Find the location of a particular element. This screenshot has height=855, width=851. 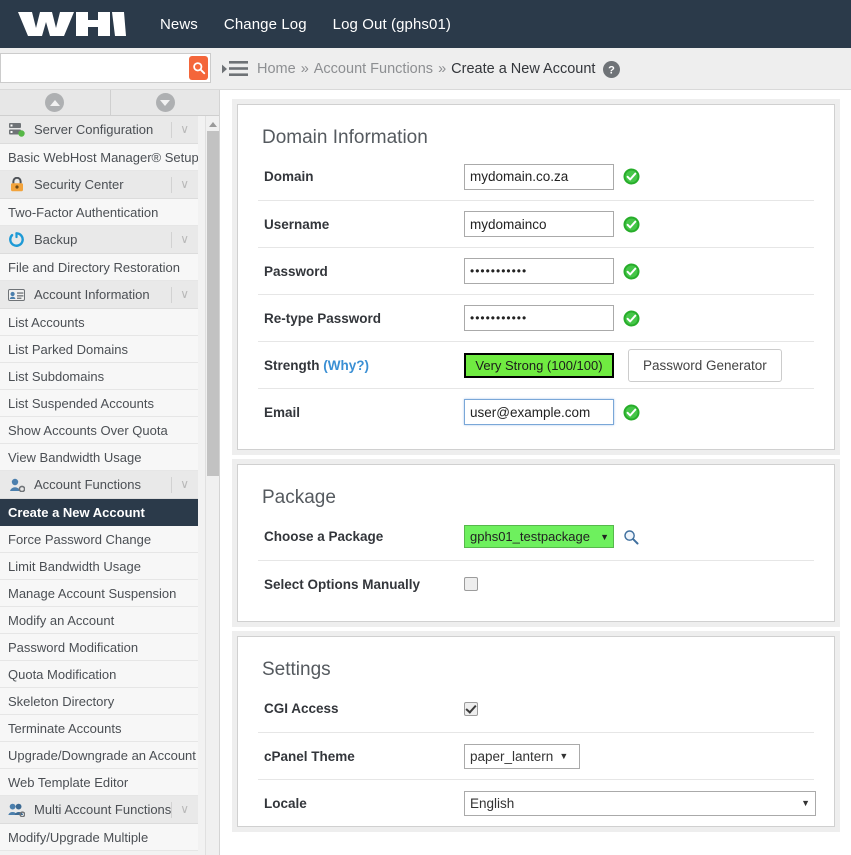

password-generator-button: Password Generator is located at coordinates (705, 365).